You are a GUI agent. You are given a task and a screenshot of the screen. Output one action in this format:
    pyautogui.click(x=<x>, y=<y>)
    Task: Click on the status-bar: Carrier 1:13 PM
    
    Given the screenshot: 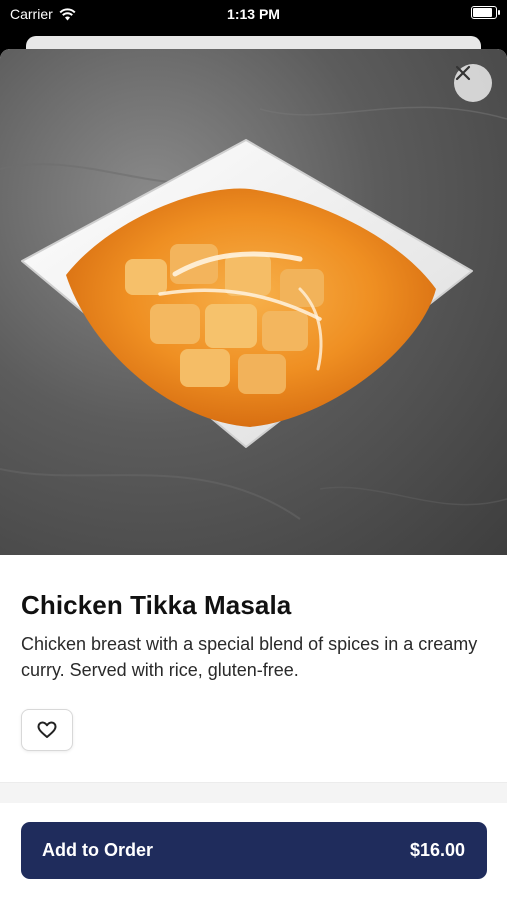 What is the action you would take?
    pyautogui.click(x=253, y=15)
    